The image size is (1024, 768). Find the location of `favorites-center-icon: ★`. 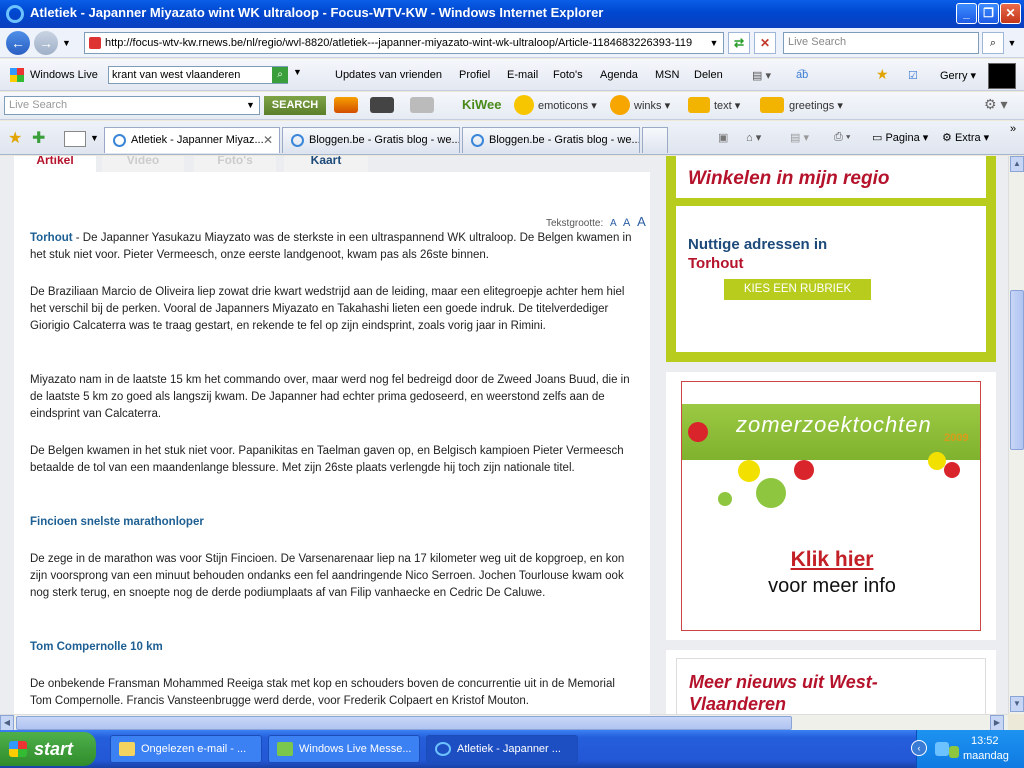

favorites-center-icon: ★ is located at coordinates (15, 138).